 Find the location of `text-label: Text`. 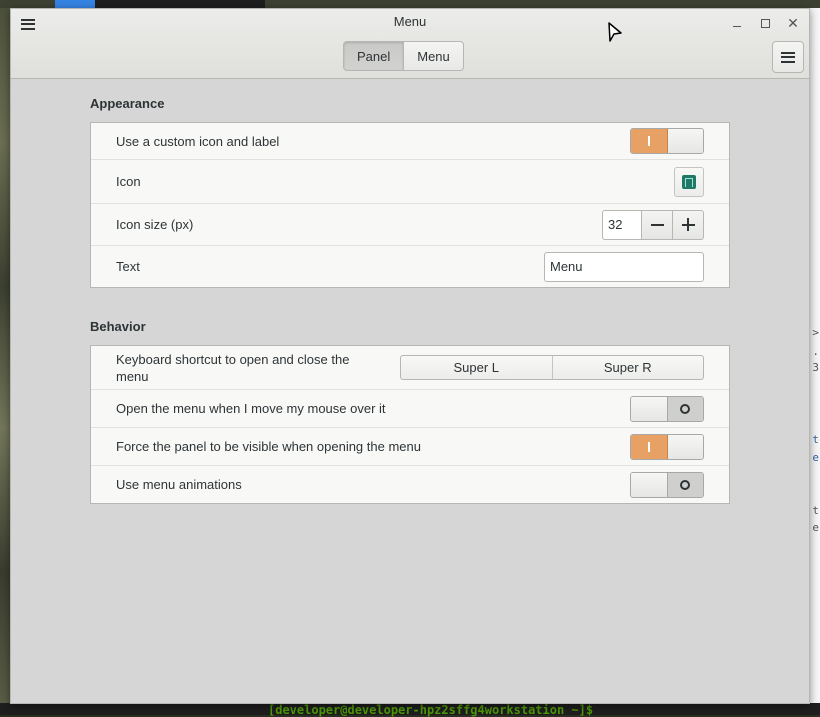

text-label: Text is located at coordinates (128, 266).